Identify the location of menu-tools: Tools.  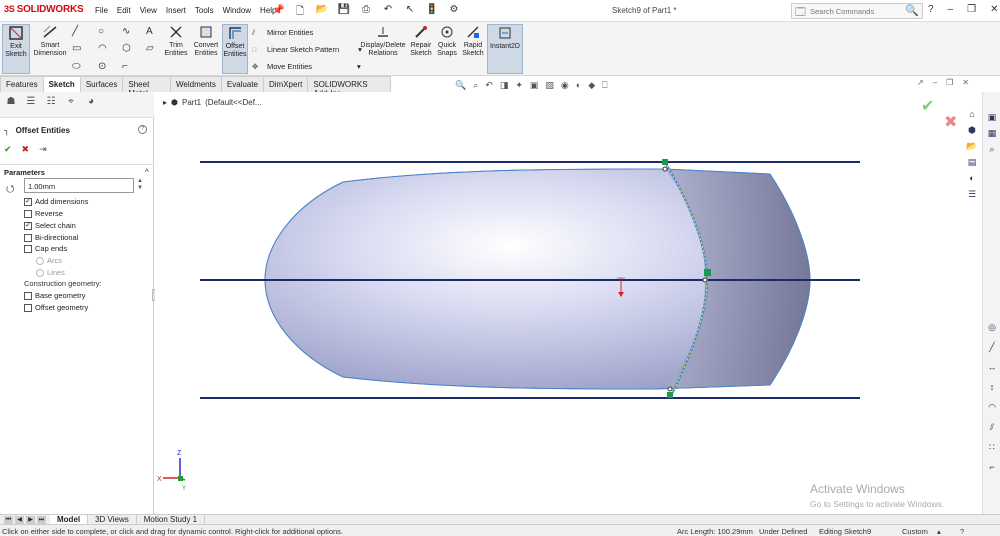
(204, 10).